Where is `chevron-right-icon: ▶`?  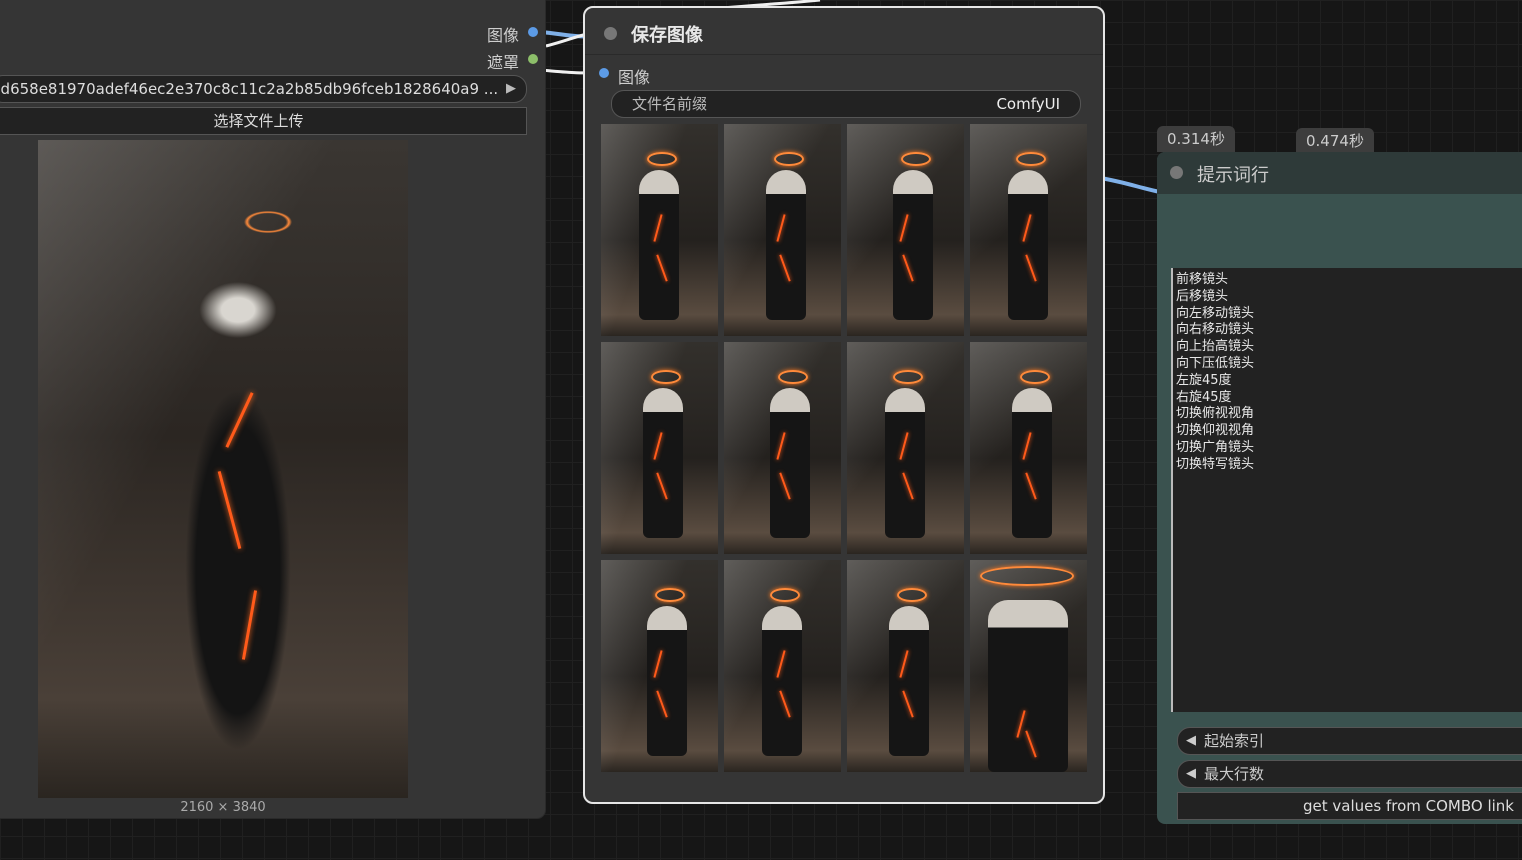 chevron-right-icon: ▶ is located at coordinates (511, 89).